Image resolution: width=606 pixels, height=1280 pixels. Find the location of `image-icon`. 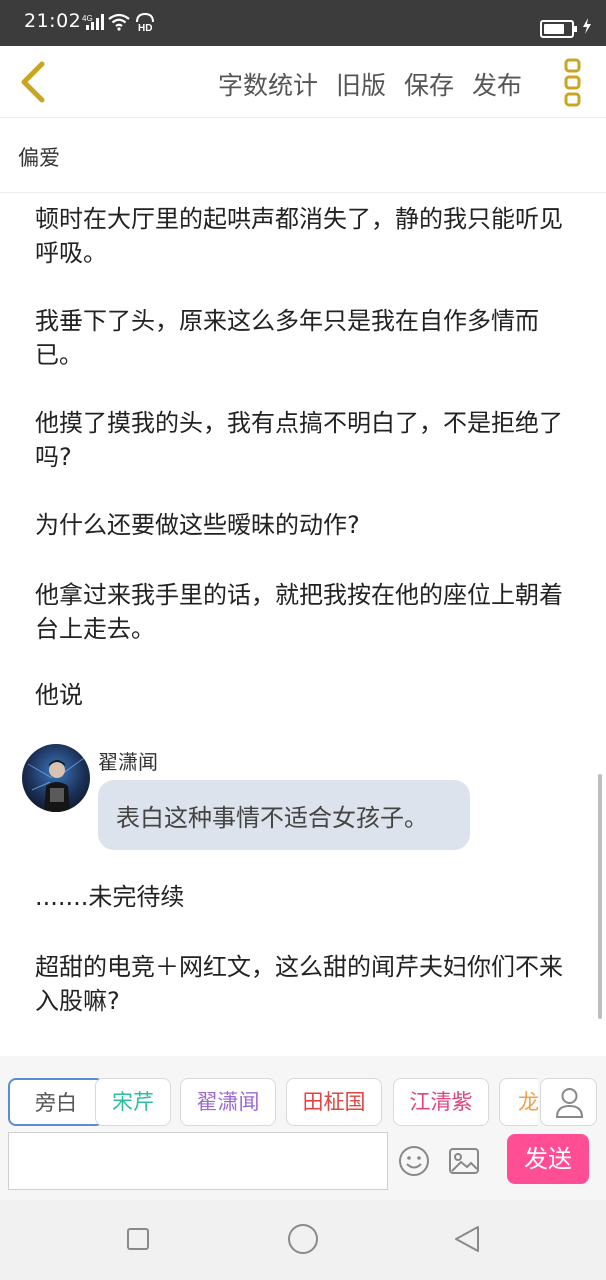

image-icon is located at coordinates (464, 1161).